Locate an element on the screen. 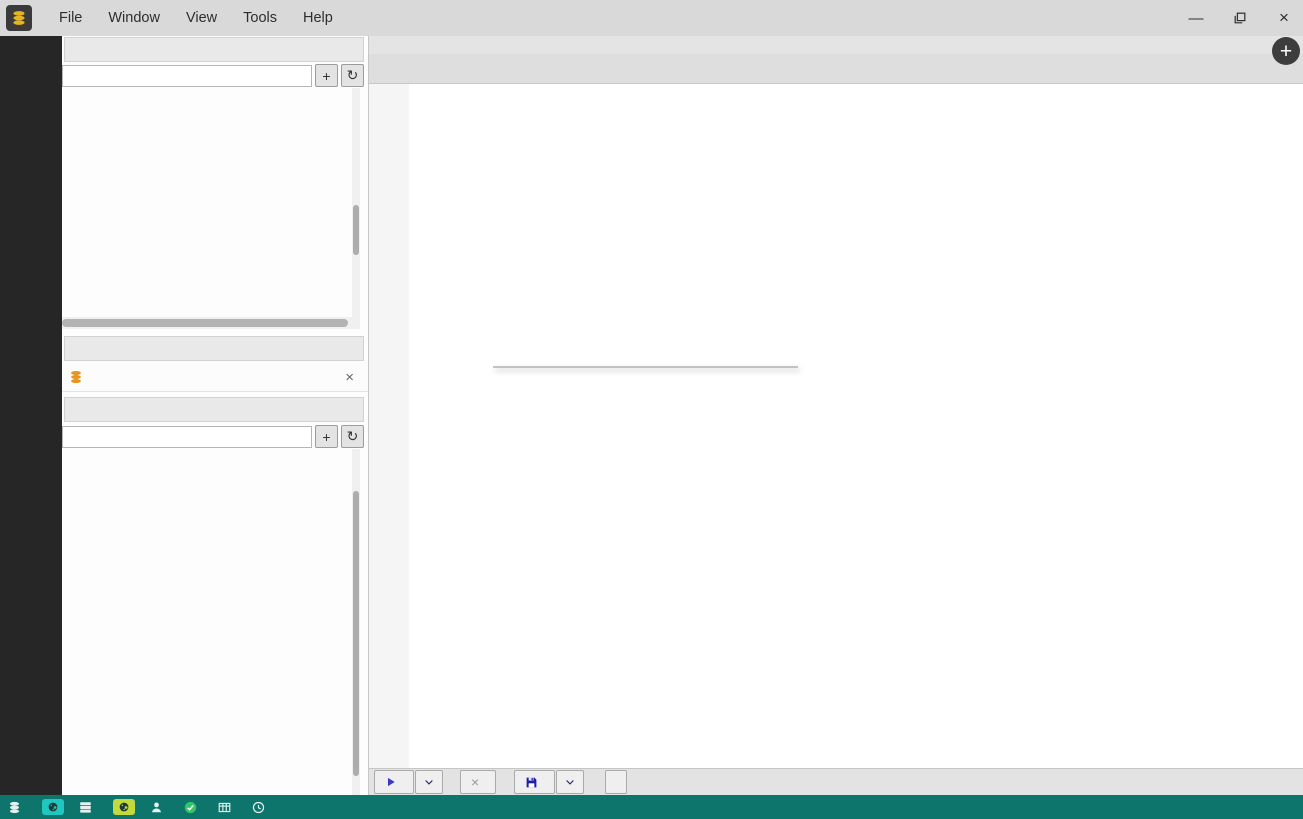 This screenshot has height=819, width=1303. query-toolbar: × is located at coordinates (836, 781).